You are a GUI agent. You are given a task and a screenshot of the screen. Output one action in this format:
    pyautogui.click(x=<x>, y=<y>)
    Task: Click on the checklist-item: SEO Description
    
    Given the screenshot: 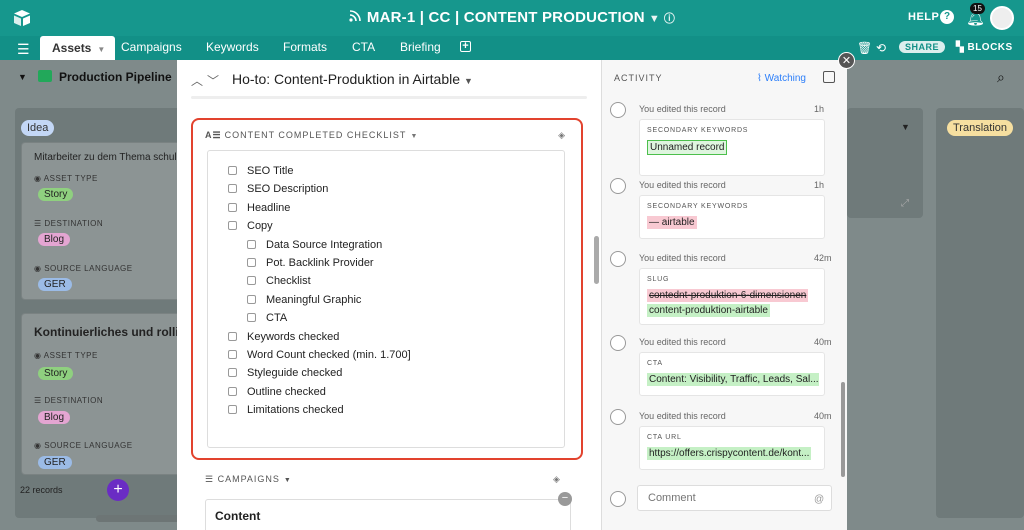 What is the action you would take?
    pyautogui.click(x=278, y=189)
    